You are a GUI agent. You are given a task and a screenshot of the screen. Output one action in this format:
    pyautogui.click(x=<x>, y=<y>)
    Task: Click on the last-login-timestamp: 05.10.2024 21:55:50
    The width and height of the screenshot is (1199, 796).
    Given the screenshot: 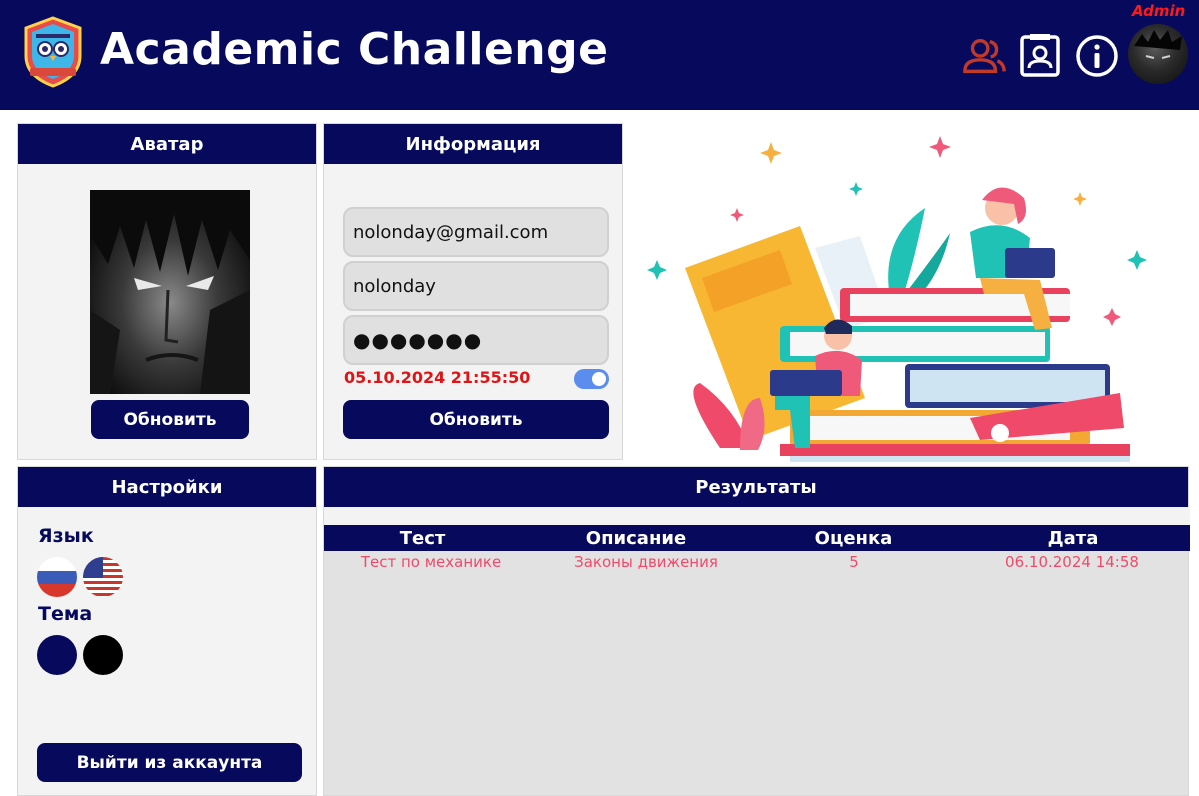 What is the action you would take?
    pyautogui.click(x=437, y=377)
    